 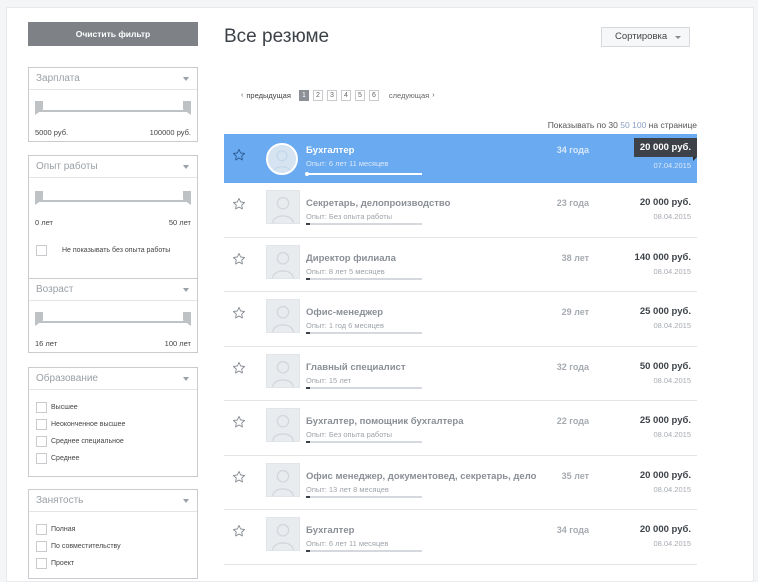 What do you see at coordinates (88, 424) in the screenshot?
I see `education-option-label: Неоконченное высшее` at bounding box center [88, 424].